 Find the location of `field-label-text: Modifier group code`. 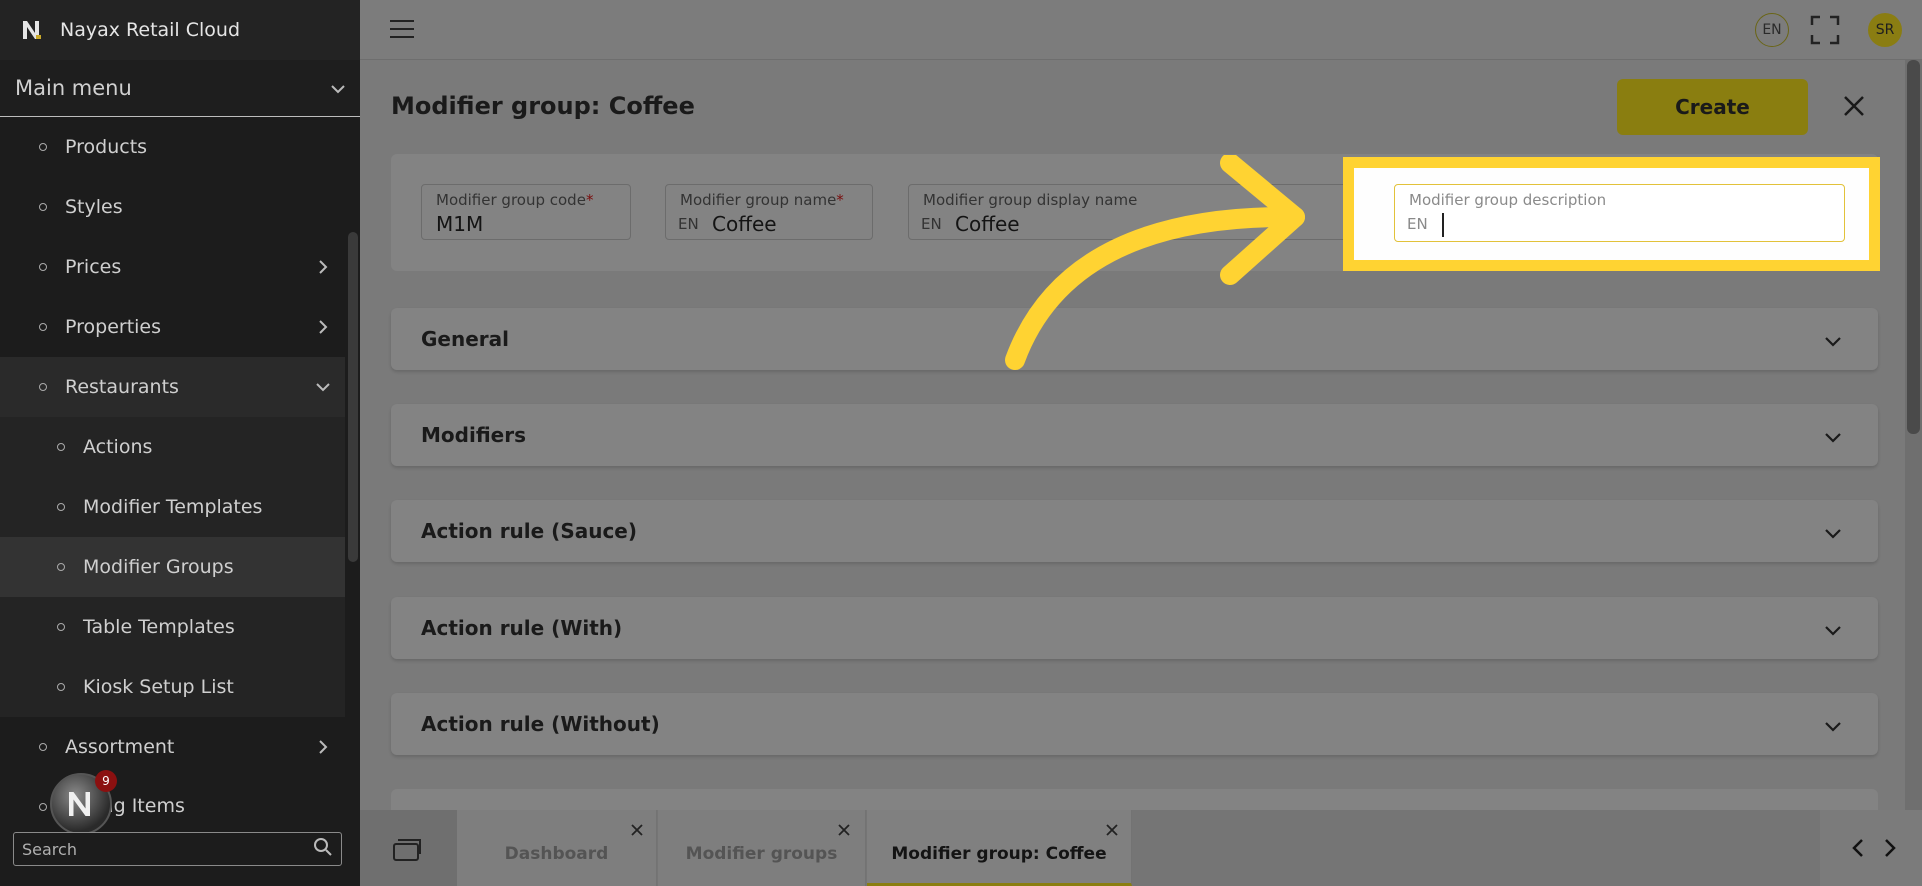

field-label-text: Modifier group code is located at coordinates (511, 200).